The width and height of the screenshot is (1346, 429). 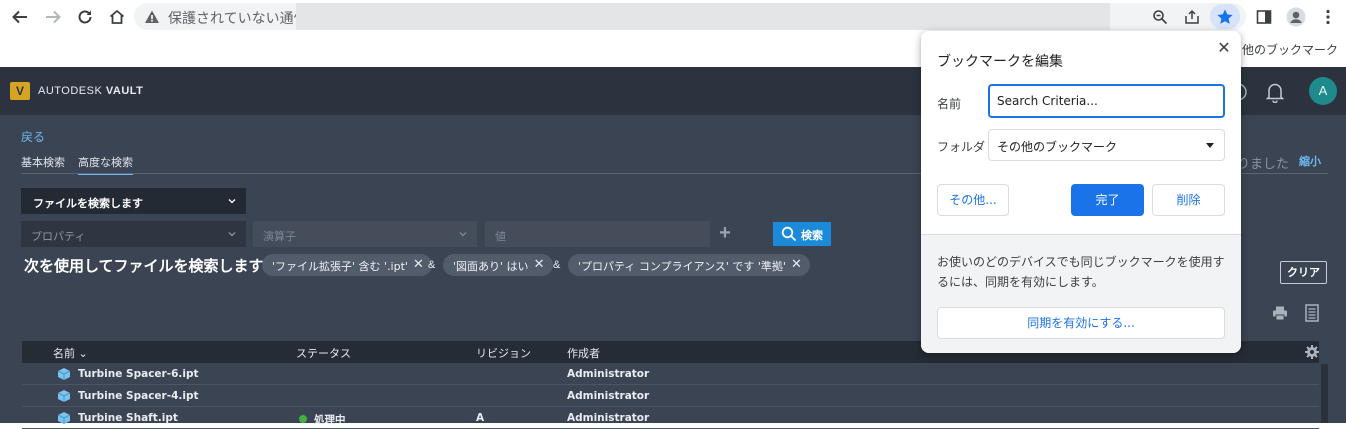 What do you see at coordinates (1312, 352) in the screenshot?
I see `gear-icon` at bounding box center [1312, 352].